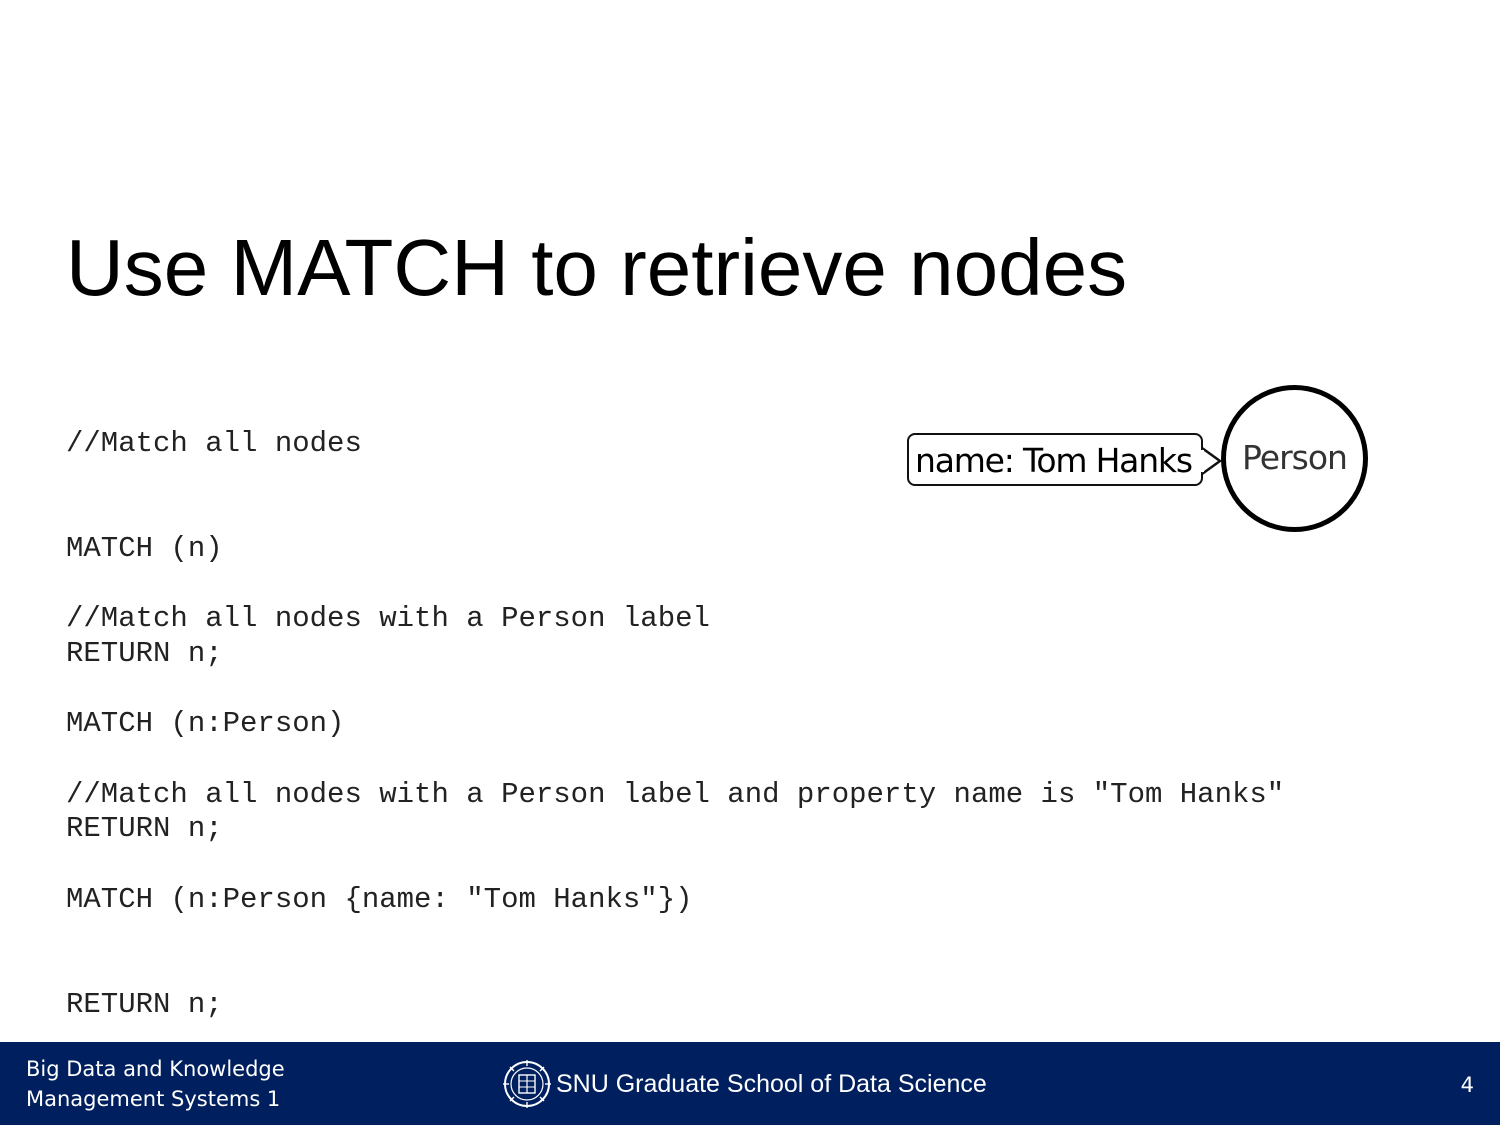 This screenshot has height=1125, width=1500. What do you see at coordinates (771, 1084) in the screenshot?
I see `school-name: SNU Graduate School of Data Science` at bounding box center [771, 1084].